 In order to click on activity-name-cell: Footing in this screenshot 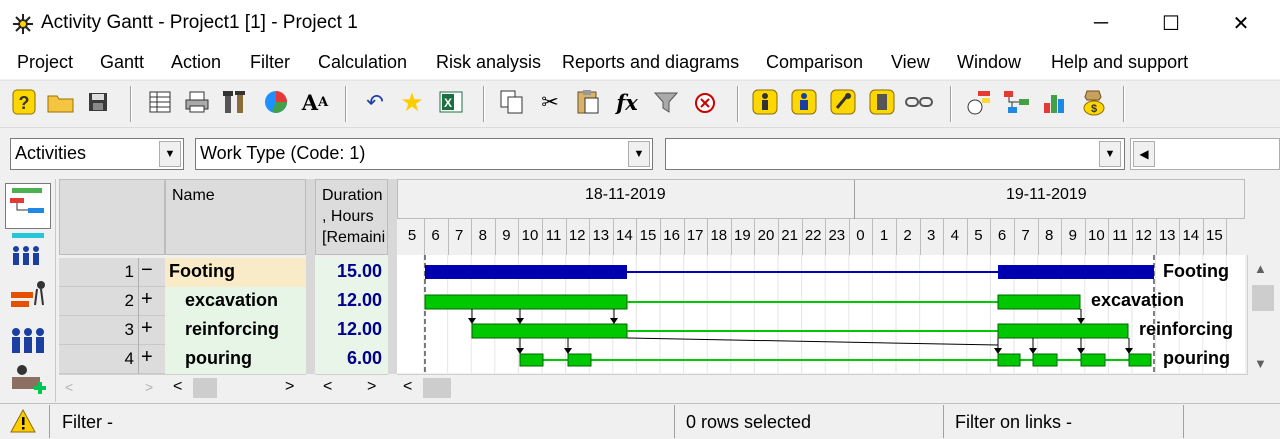, I will do `click(235, 272)`.